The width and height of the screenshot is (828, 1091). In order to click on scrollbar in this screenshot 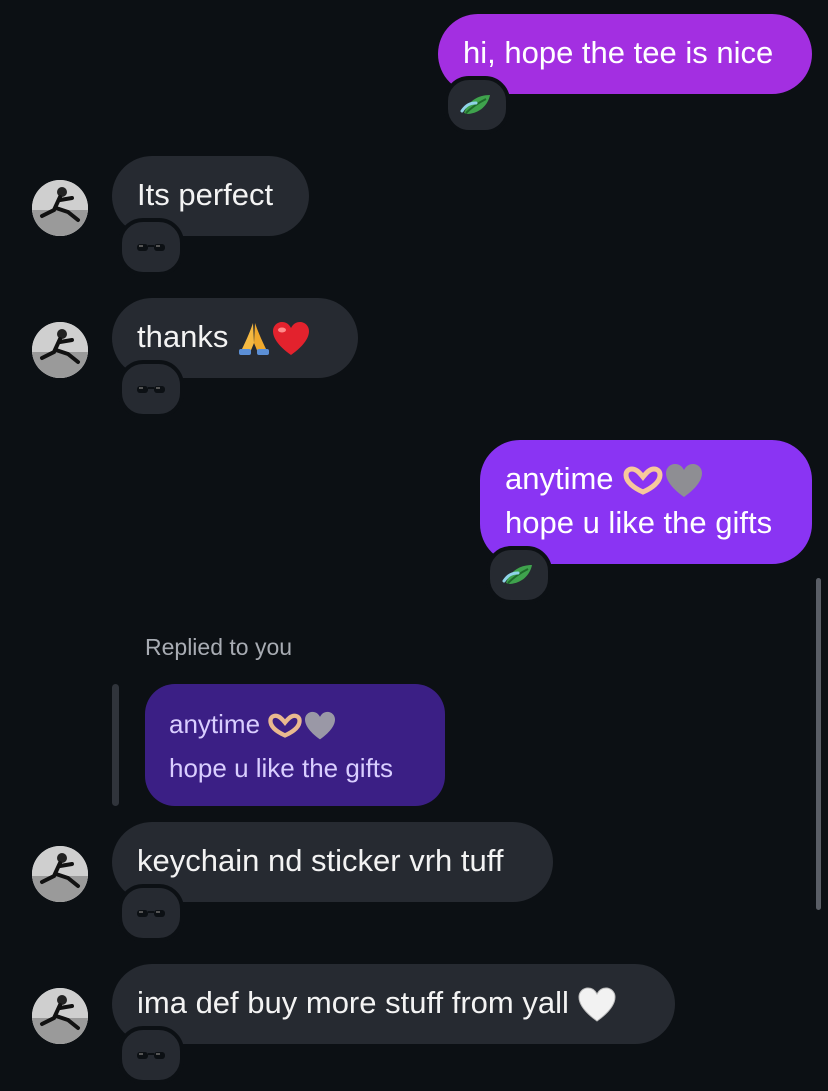, I will do `click(818, 744)`.